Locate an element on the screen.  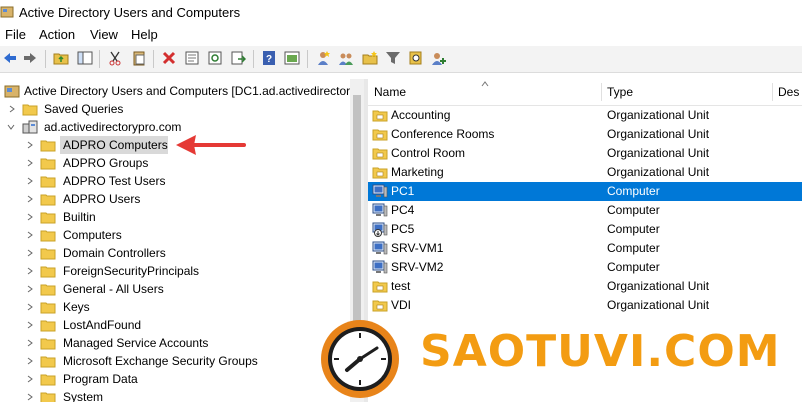
chevron-down-icon is located at coordinates (11, 127).